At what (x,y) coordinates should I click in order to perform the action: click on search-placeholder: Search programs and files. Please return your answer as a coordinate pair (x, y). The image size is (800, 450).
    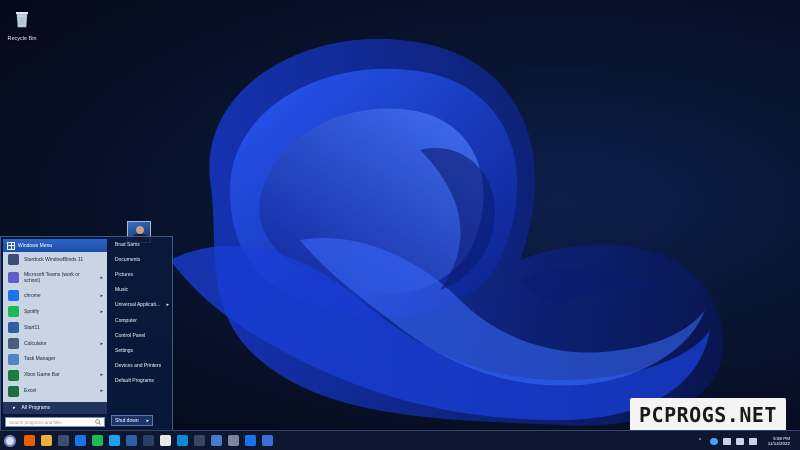
    Looking at the image, I should click on (35, 422).